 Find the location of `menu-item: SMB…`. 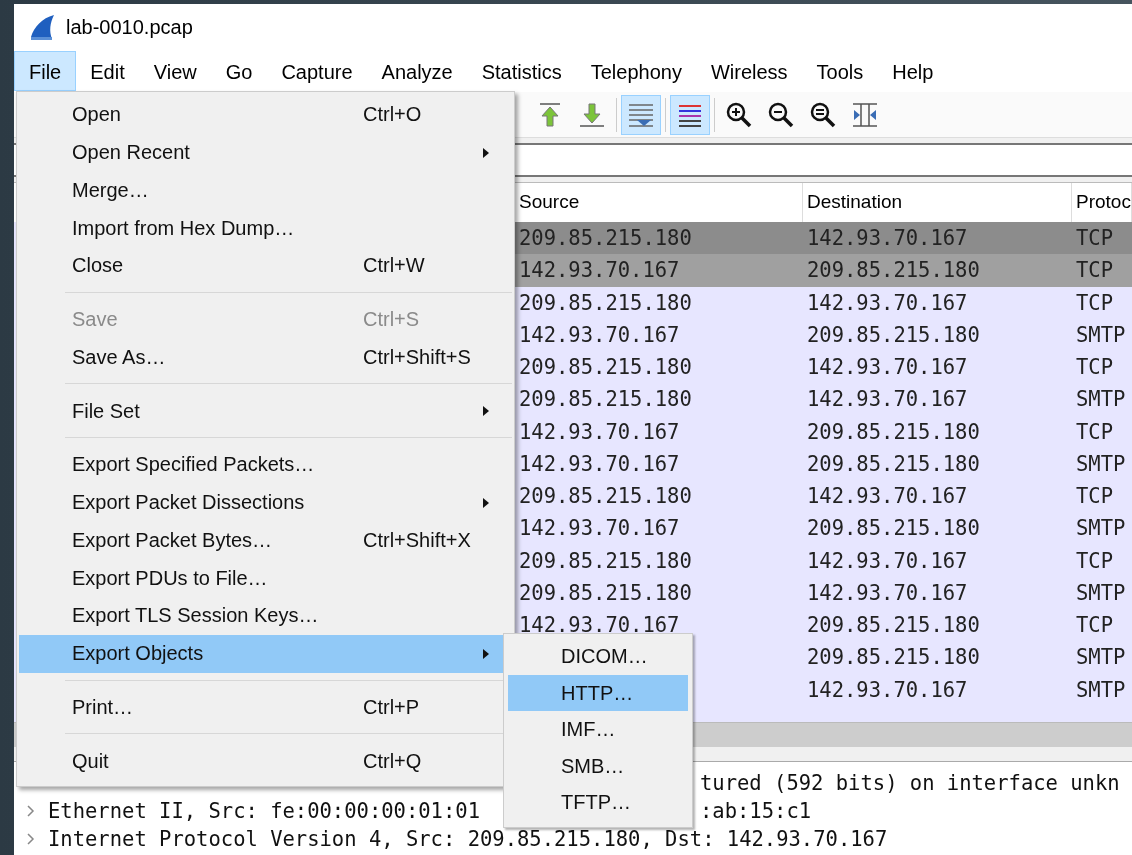

menu-item: SMB… is located at coordinates (598, 765).